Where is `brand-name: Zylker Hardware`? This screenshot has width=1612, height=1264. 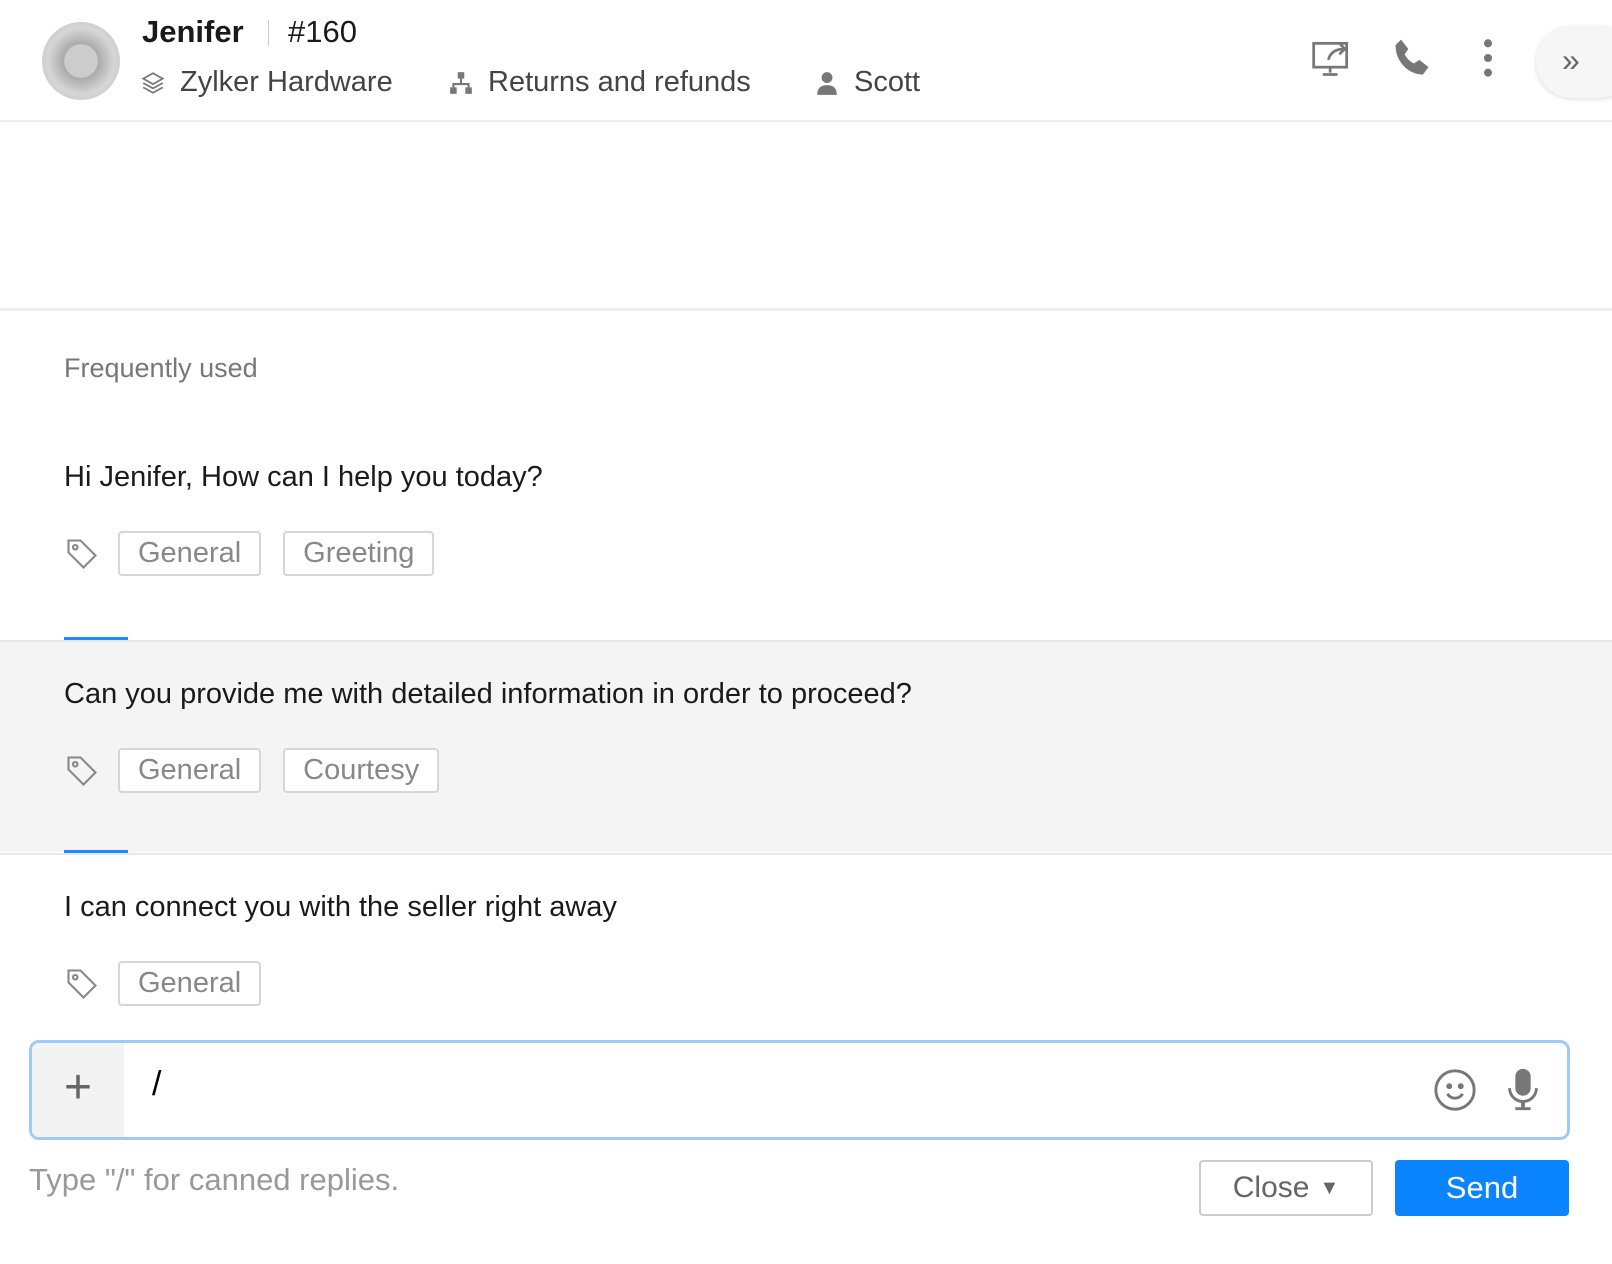 brand-name: Zylker Hardware is located at coordinates (286, 82).